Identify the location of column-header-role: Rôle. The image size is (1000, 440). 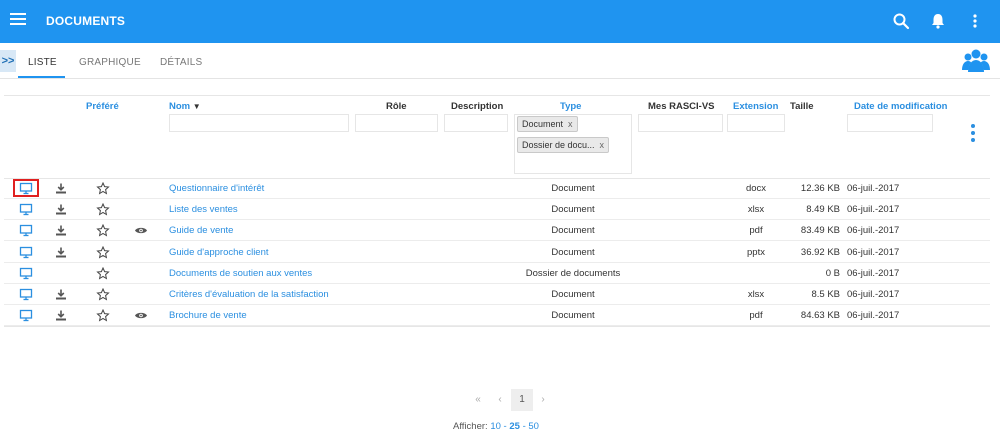
(396, 106).